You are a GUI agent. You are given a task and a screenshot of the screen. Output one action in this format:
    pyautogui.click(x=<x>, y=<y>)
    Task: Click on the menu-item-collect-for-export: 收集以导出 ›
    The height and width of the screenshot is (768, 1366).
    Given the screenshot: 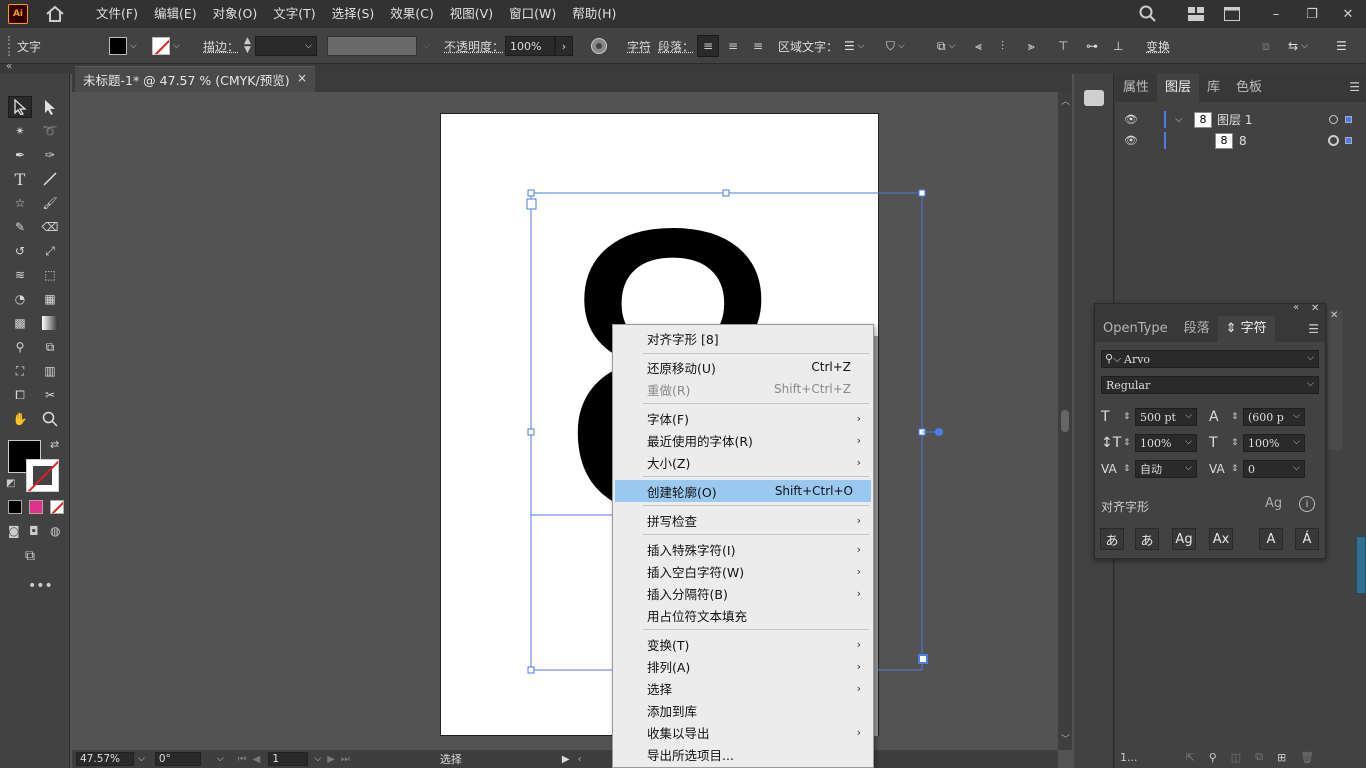 What is the action you would take?
    pyautogui.click(x=743, y=732)
    